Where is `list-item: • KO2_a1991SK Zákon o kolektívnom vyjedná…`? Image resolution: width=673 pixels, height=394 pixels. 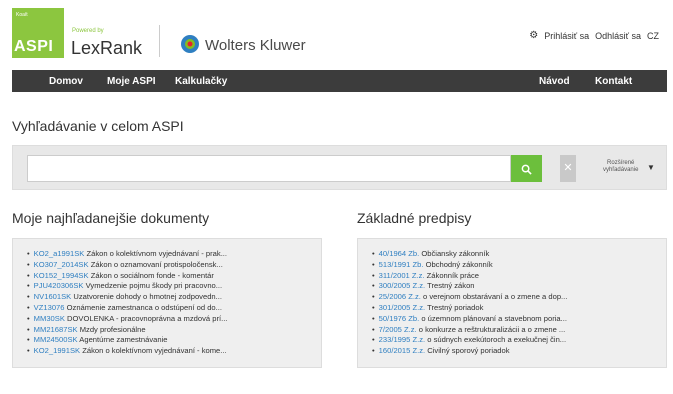 list-item: • KO2_a1991SK Zákon o kolektívnom vyjedná… is located at coordinates (127, 253).